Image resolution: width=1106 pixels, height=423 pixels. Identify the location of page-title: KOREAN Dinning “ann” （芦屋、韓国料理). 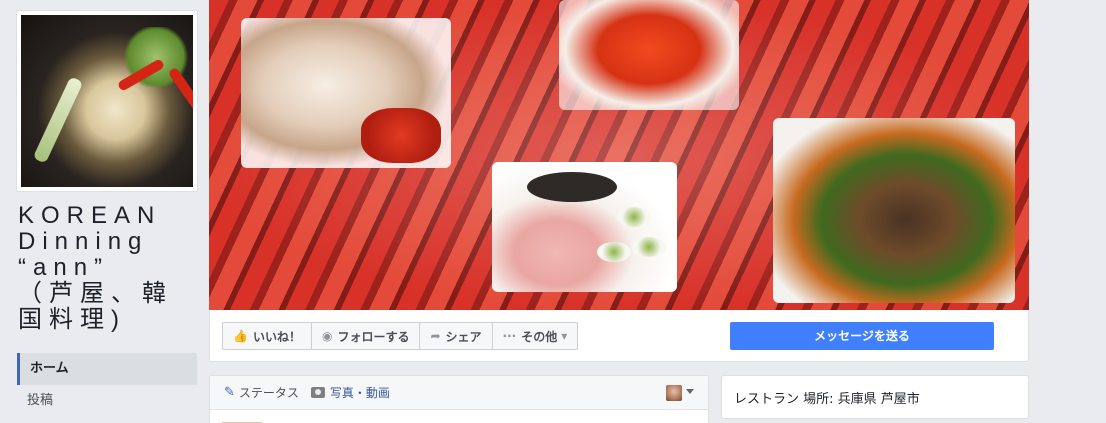
(98, 268).